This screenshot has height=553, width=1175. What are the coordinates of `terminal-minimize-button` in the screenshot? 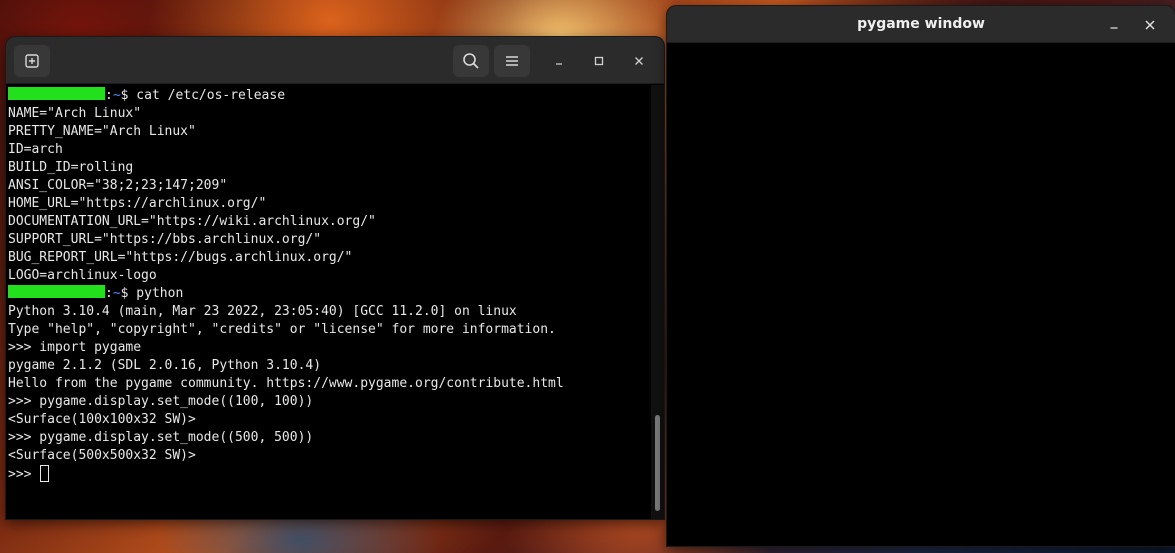 It's located at (559, 61).